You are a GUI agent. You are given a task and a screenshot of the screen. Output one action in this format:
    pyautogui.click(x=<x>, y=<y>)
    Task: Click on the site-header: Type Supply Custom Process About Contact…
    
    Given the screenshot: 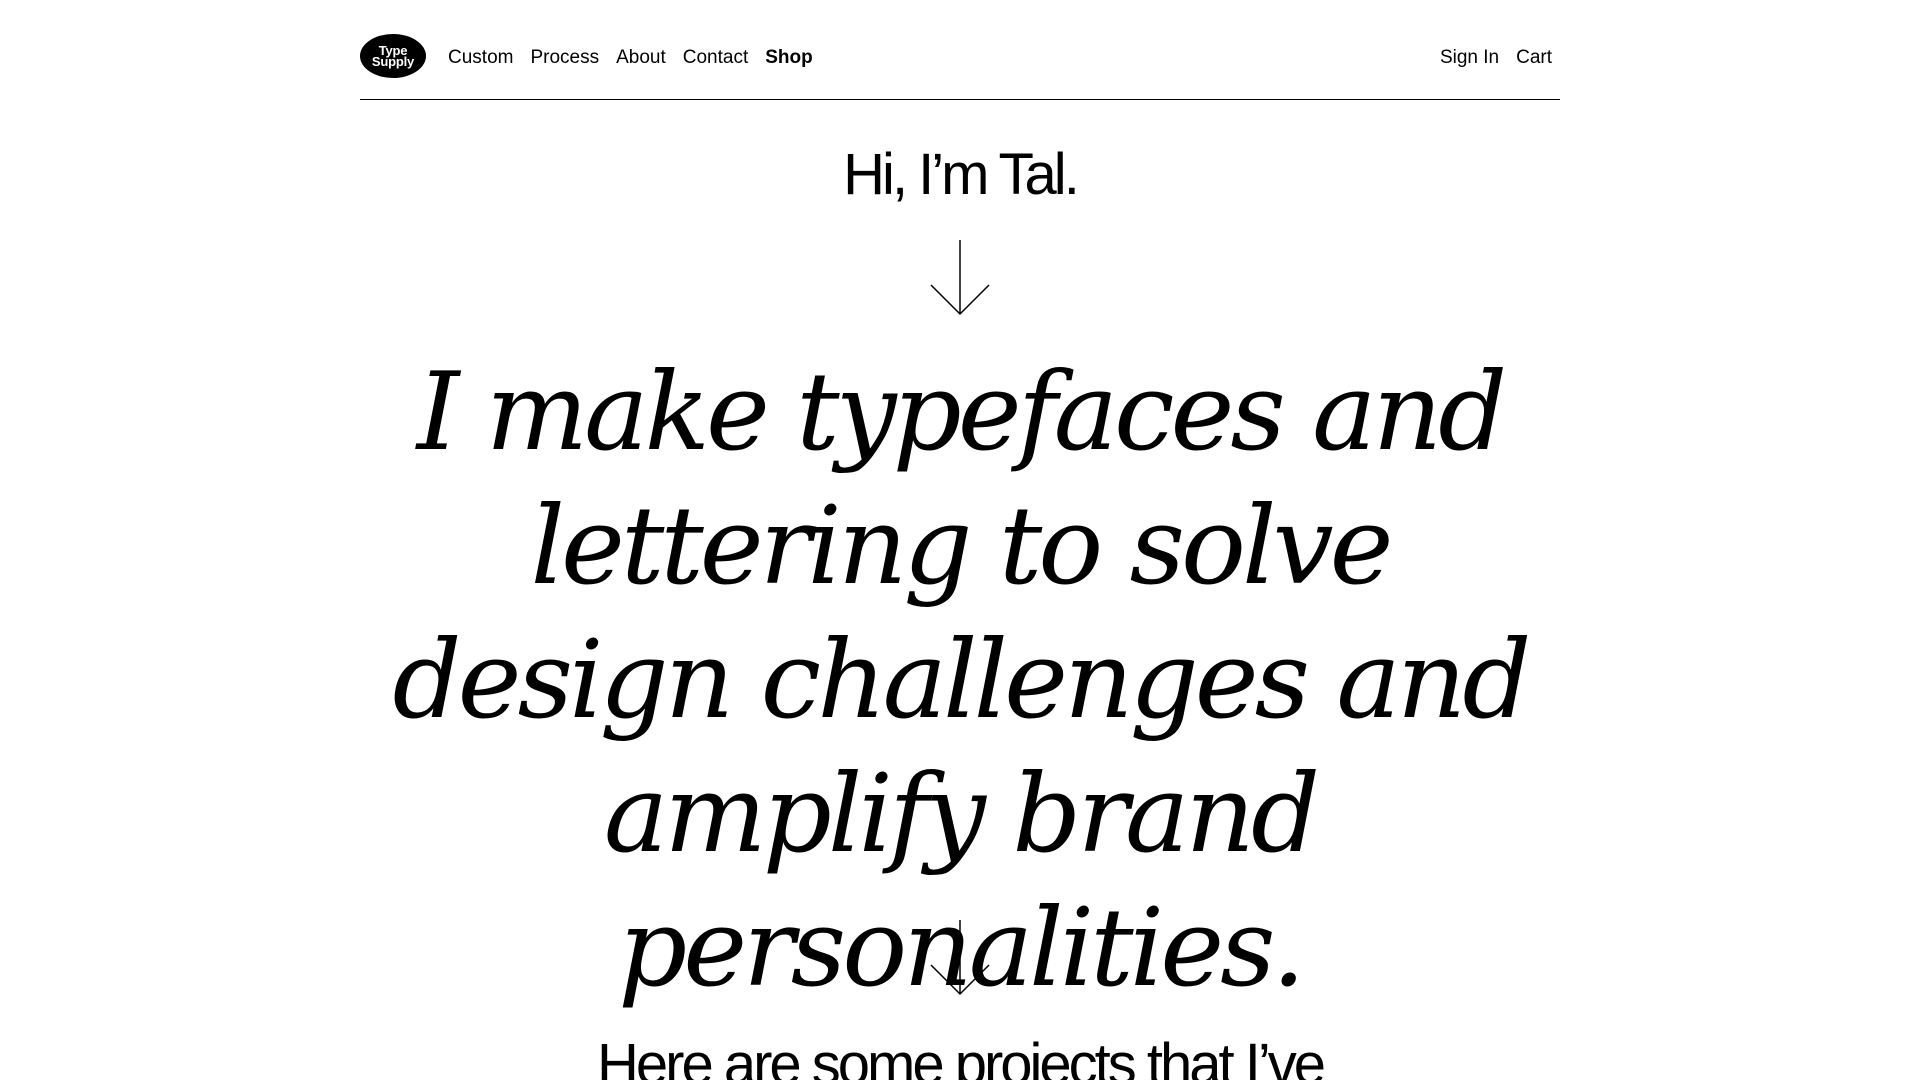 What is the action you would take?
    pyautogui.click(x=960, y=50)
    